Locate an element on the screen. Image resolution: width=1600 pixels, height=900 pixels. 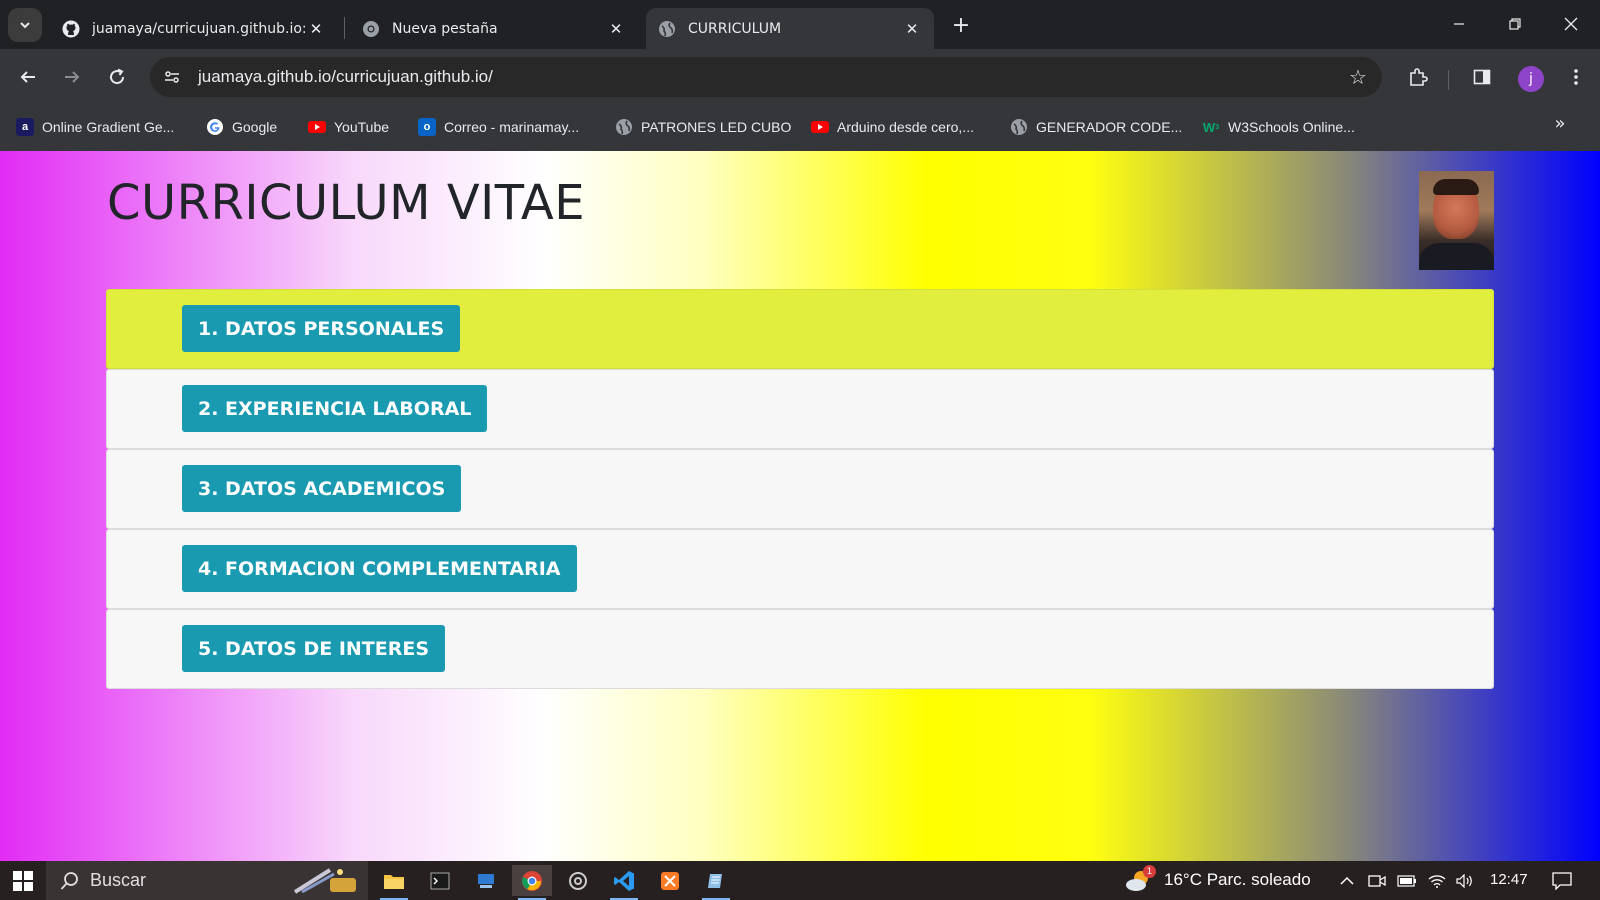
close-window-button is located at coordinates (1571, 24).